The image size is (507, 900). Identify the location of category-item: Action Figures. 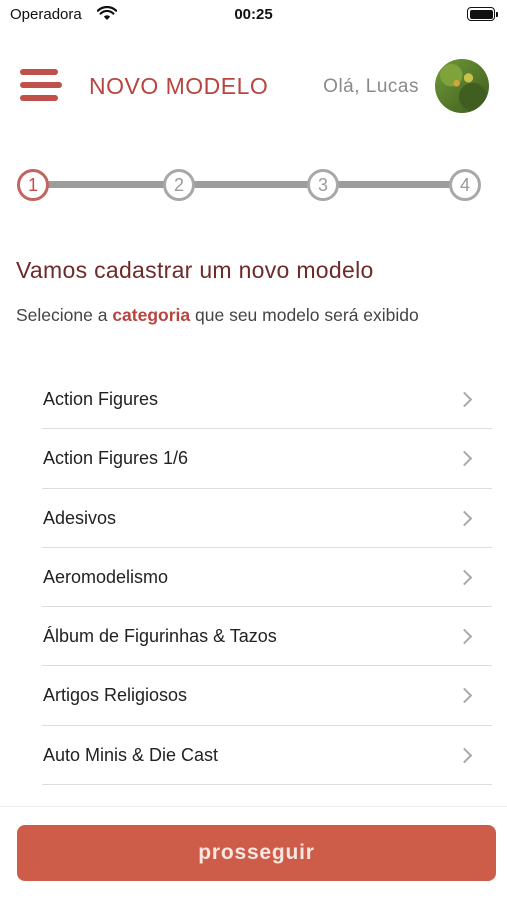
(267, 400).